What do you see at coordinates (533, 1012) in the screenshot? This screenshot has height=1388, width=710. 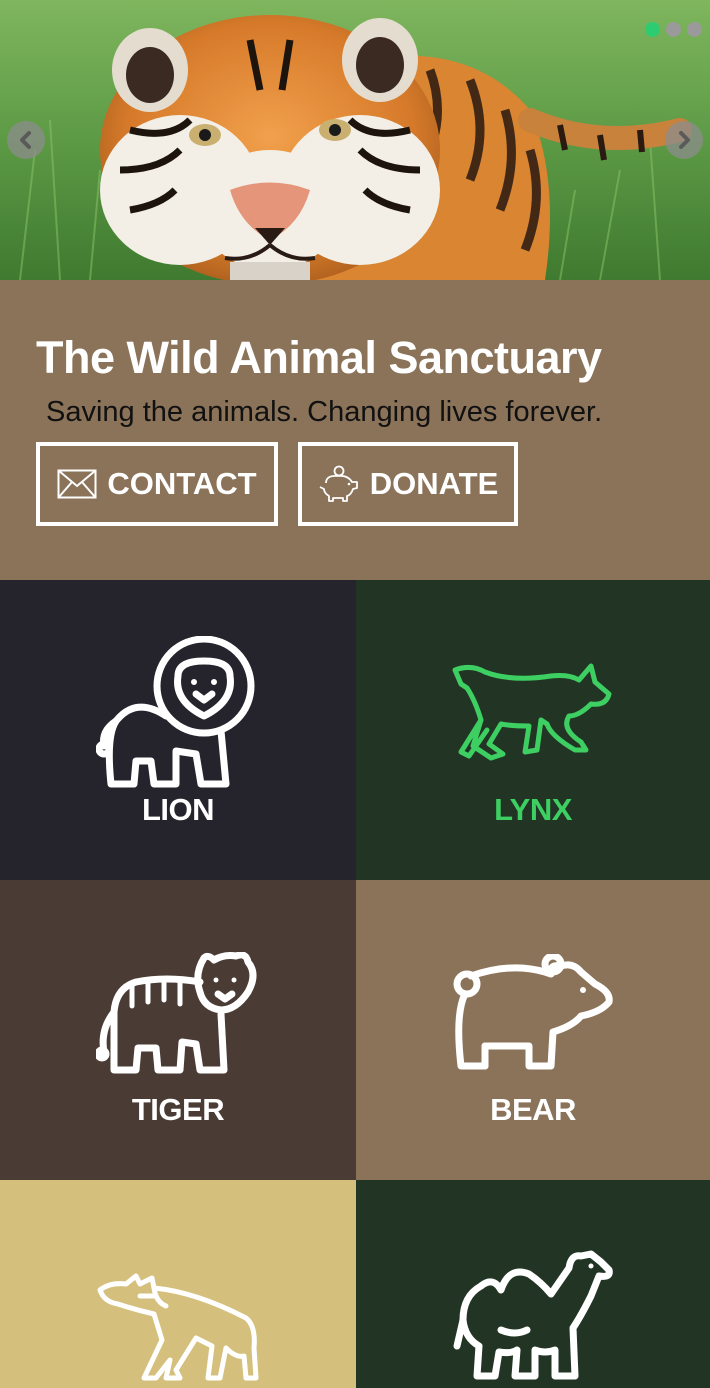 I see `bear-icon` at bounding box center [533, 1012].